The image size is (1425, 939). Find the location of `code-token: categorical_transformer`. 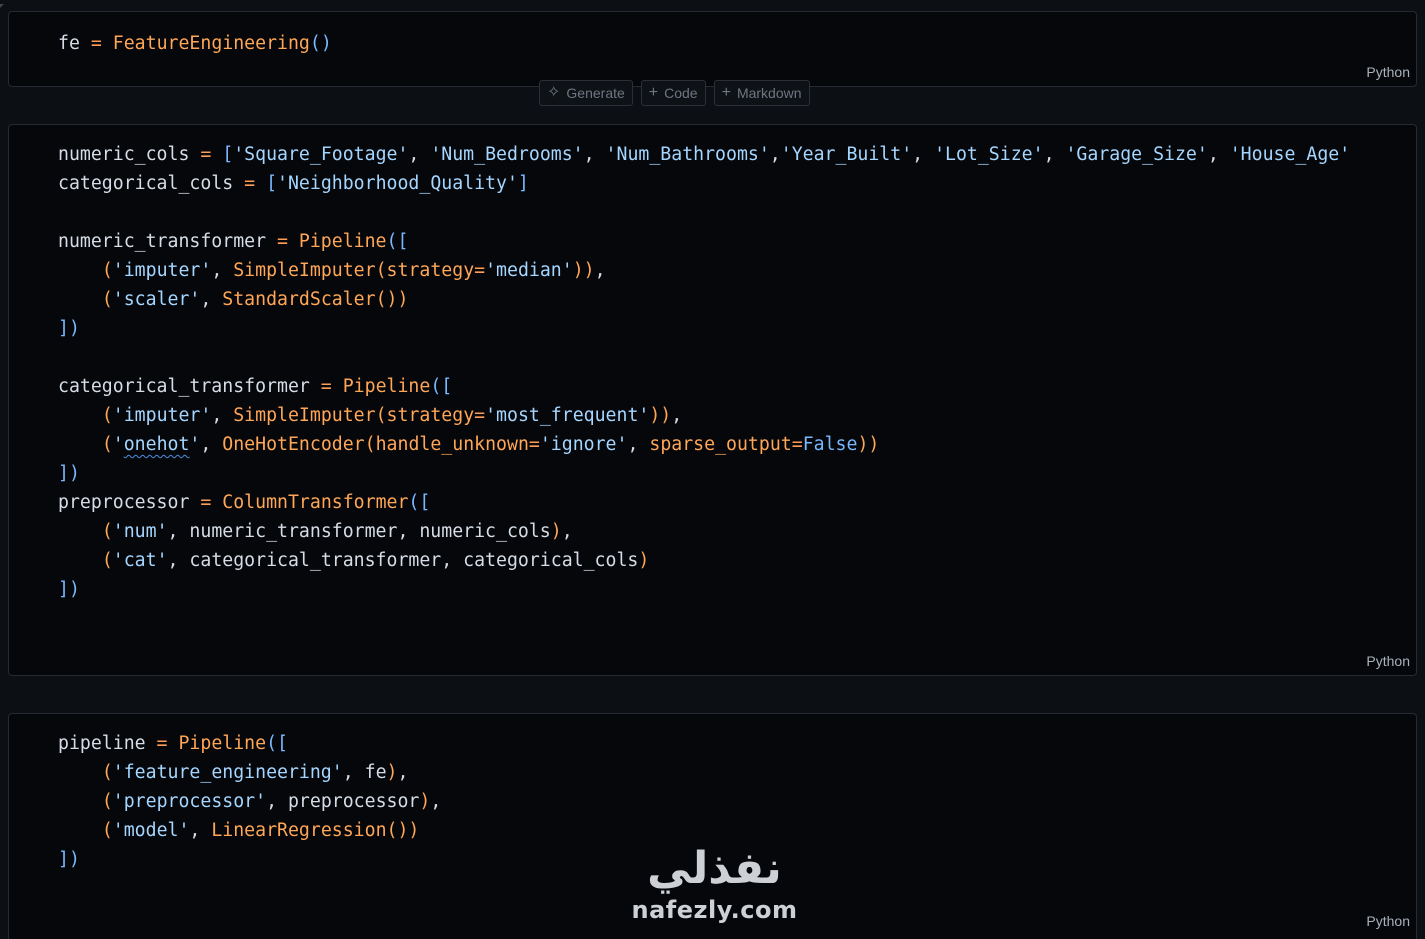

code-token: categorical_transformer is located at coordinates (184, 386).